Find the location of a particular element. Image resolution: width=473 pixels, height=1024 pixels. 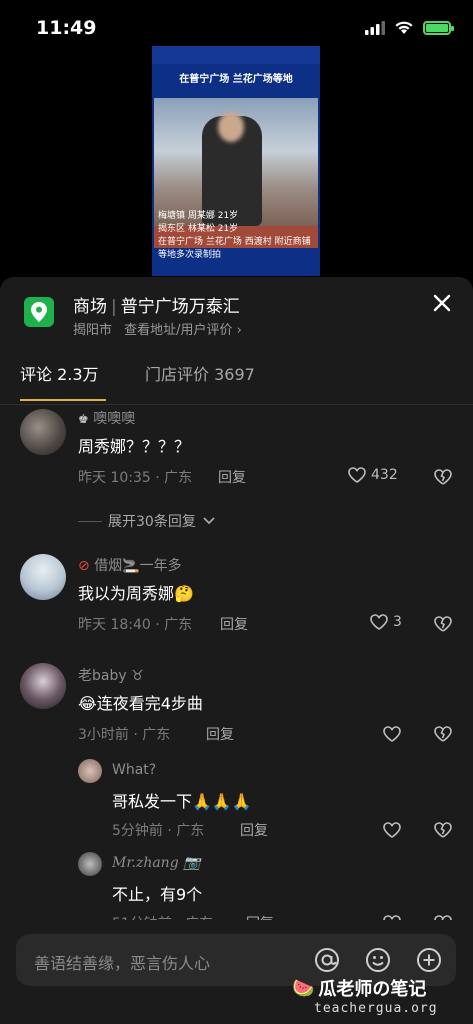

video-header-text is located at coordinates (236, 55).